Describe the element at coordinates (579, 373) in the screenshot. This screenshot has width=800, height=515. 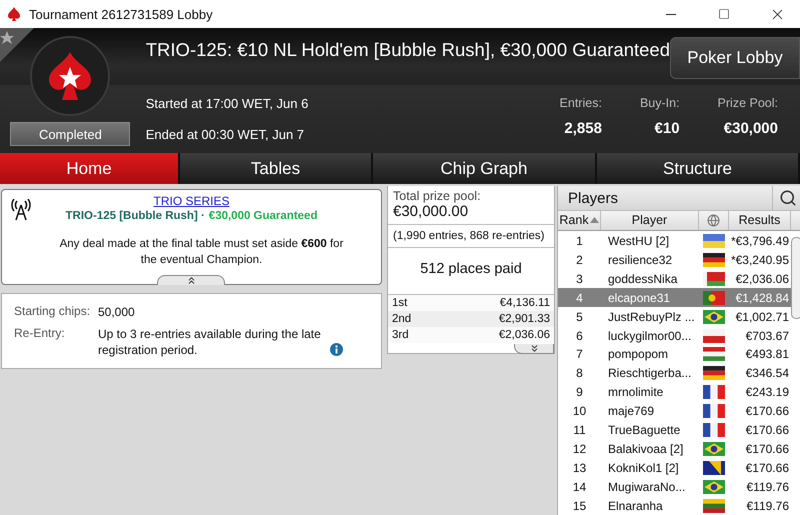
I see `rank-cell-text: 8` at that location.